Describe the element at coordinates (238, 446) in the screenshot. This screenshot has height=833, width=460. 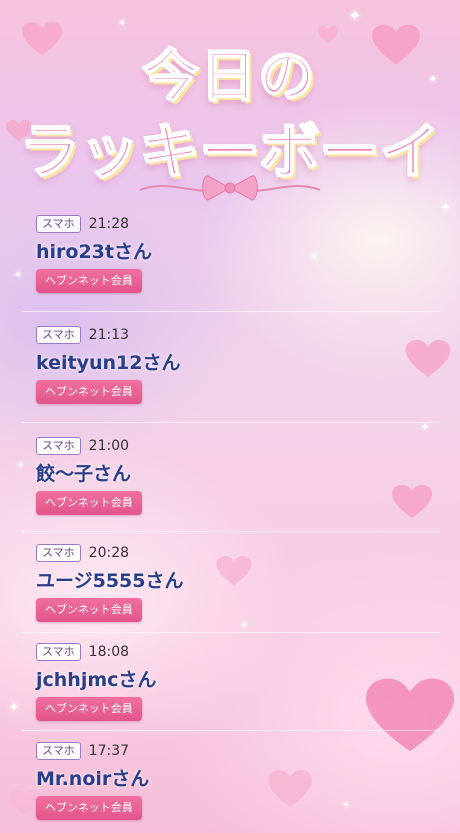
I see `entry-meta: スマホ 21:00` at that location.